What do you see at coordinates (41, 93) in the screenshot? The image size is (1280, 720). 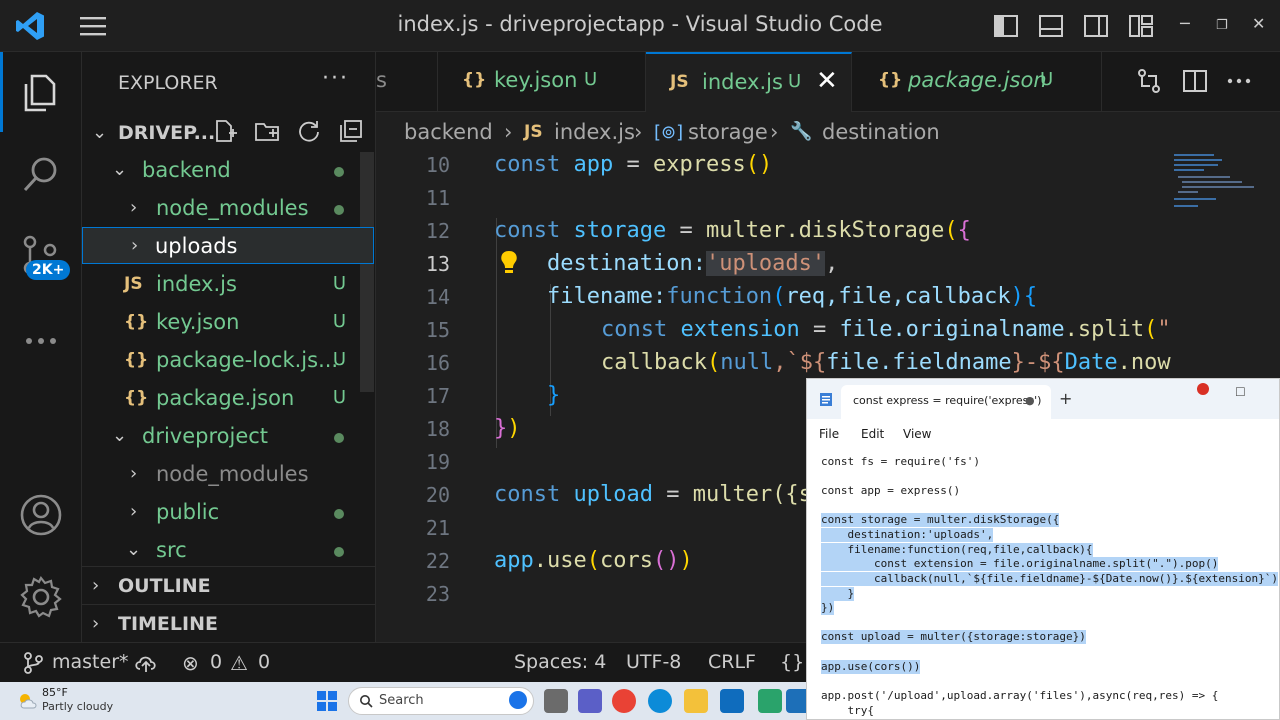 I see `explorer-files-icon` at bounding box center [41, 93].